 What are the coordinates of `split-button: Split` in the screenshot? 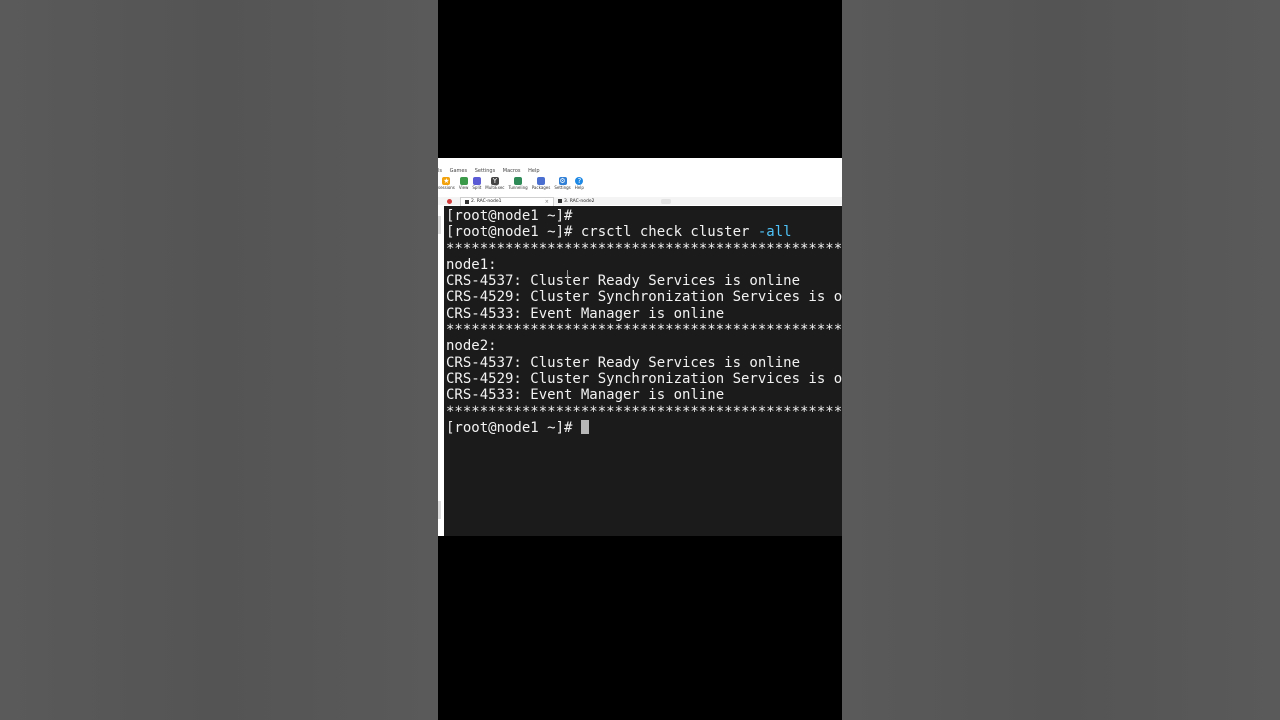 It's located at (476, 183).